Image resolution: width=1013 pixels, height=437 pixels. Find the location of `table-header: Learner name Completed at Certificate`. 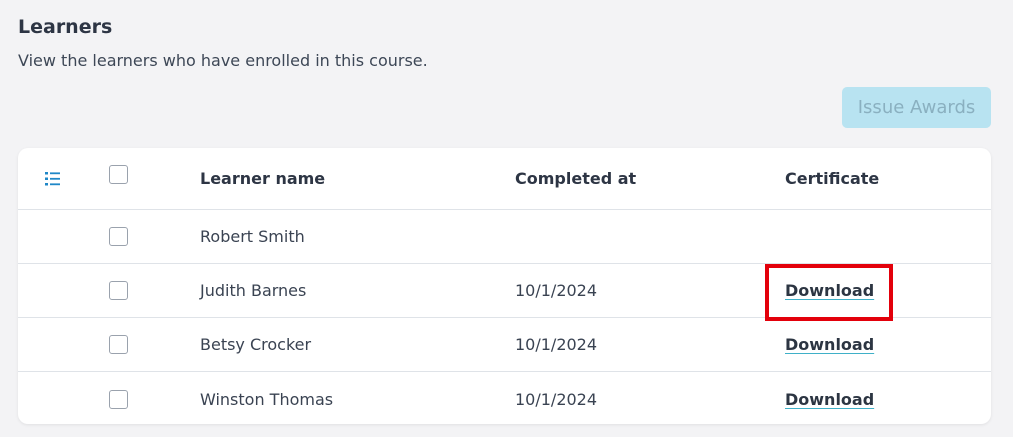

table-header: Learner name Completed at Certificate is located at coordinates (504, 179).